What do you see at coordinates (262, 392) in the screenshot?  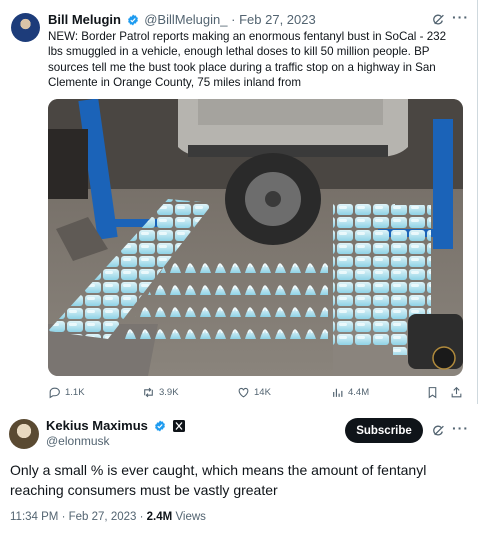 I see `like-count: 14K` at bounding box center [262, 392].